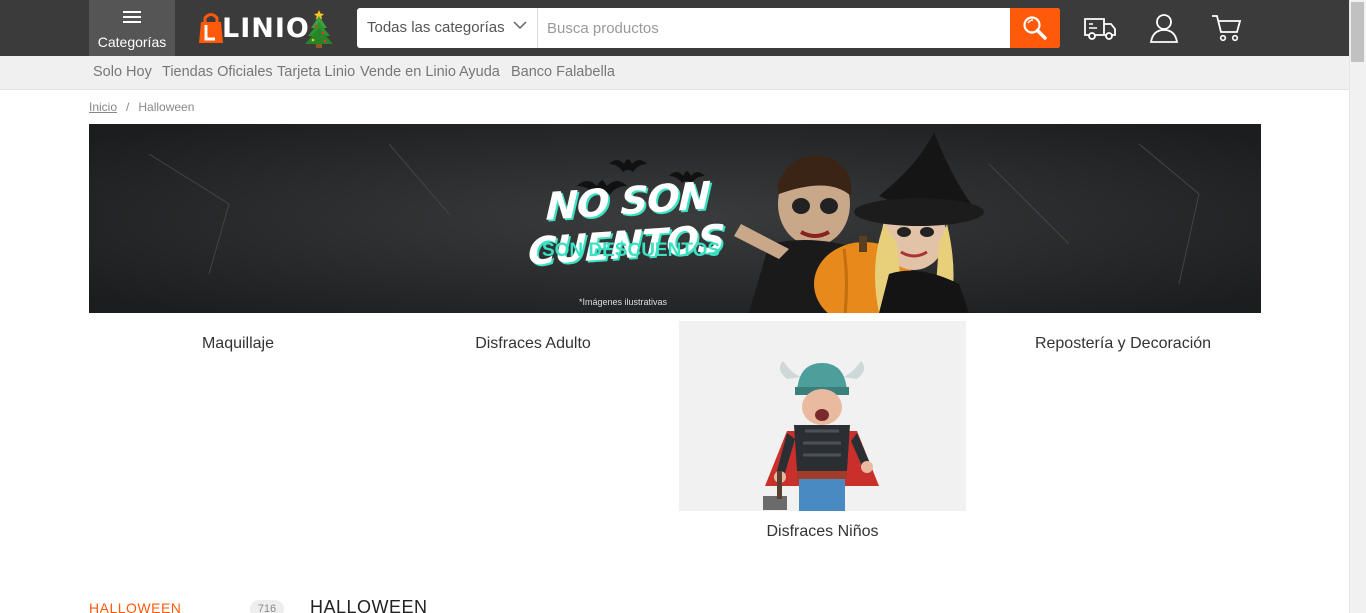  I want to click on delivery-truck-icon, so click(1100, 28).